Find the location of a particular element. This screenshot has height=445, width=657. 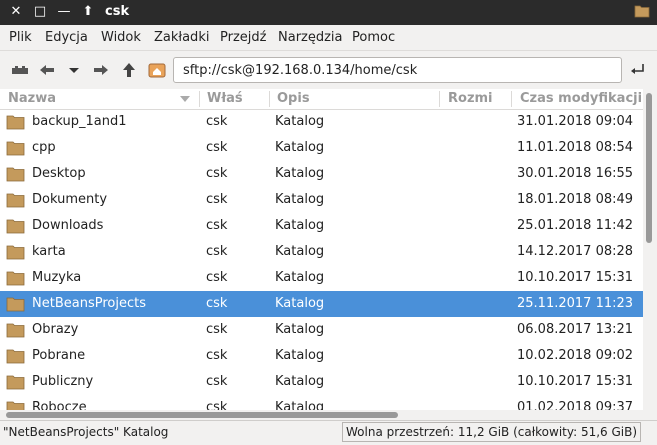

minimize-icon: — is located at coordinates (64, 12).